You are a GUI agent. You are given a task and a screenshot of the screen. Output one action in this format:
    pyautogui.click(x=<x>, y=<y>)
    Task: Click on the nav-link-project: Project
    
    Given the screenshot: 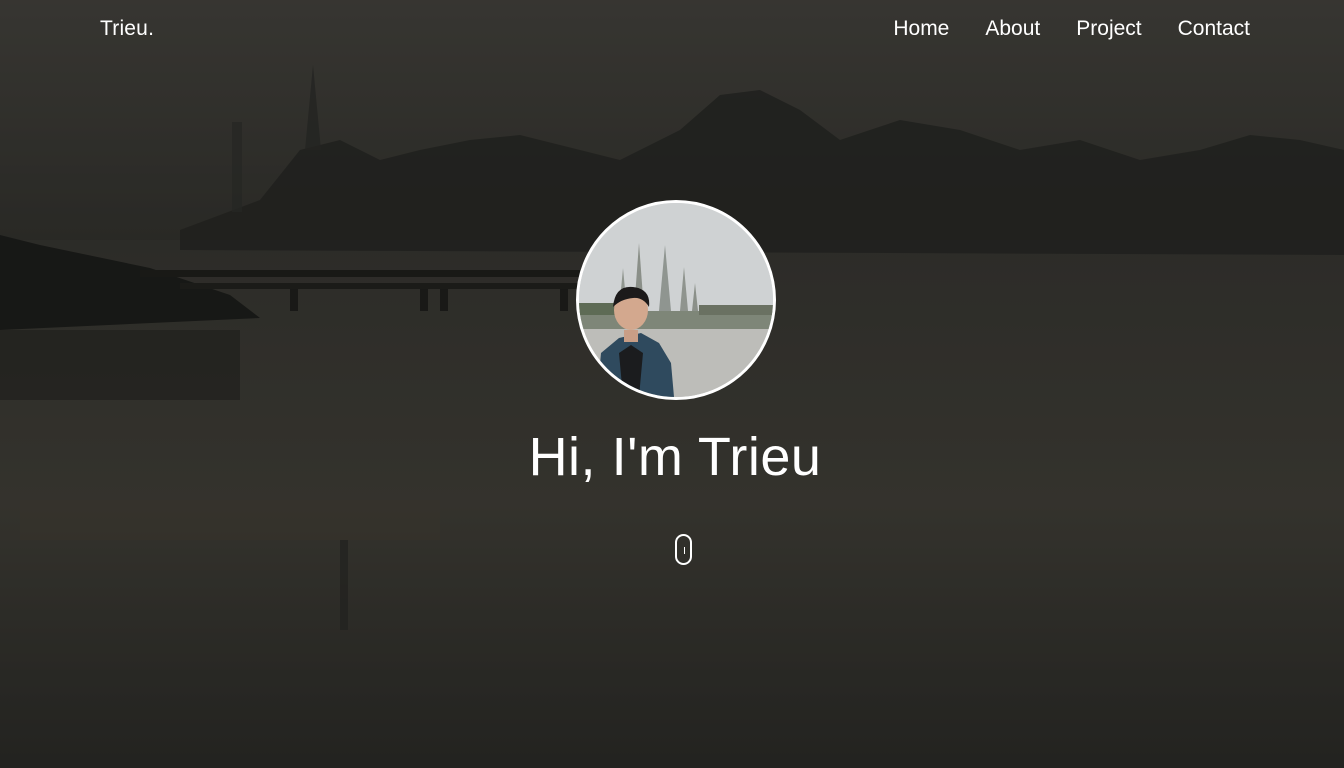 What is the action you would take?
    pyautogui.click(x=1108, y=29)
    